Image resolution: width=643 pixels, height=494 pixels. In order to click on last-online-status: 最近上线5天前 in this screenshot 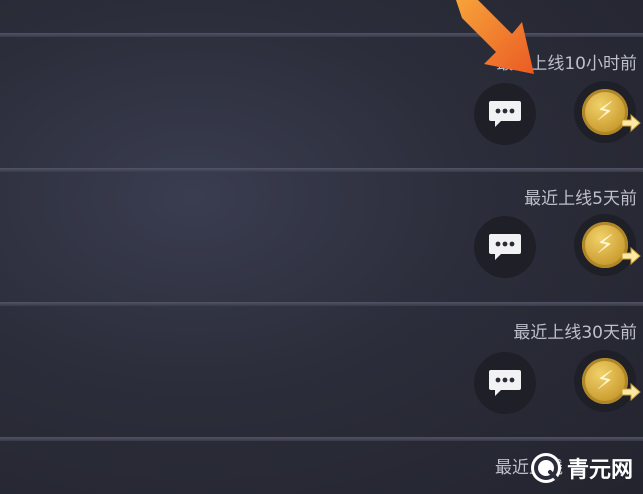, I will do `click(580, 199)`.